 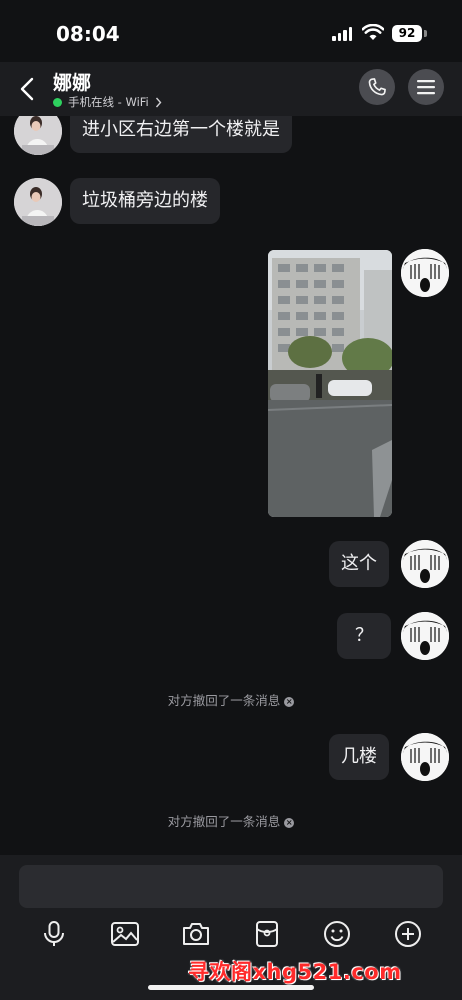 I want to click on emoji-icon, so click(x=337, y=934).